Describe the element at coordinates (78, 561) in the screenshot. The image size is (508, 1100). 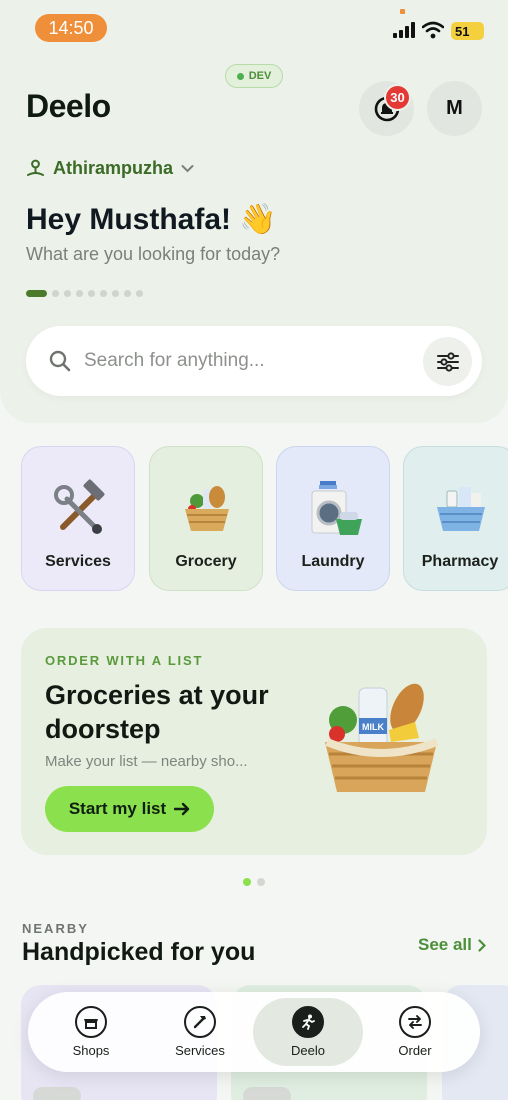
I see `category-label: Services` at that location.